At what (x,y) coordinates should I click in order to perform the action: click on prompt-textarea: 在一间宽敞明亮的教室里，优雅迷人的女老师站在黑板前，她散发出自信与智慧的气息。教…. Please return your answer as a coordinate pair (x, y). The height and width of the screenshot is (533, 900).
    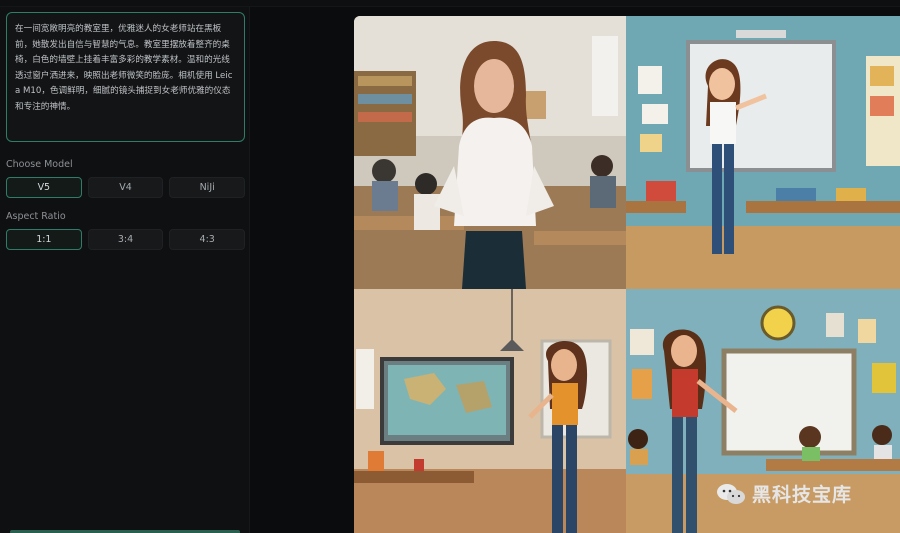
    Looking at the image, I should click on (125, 77).